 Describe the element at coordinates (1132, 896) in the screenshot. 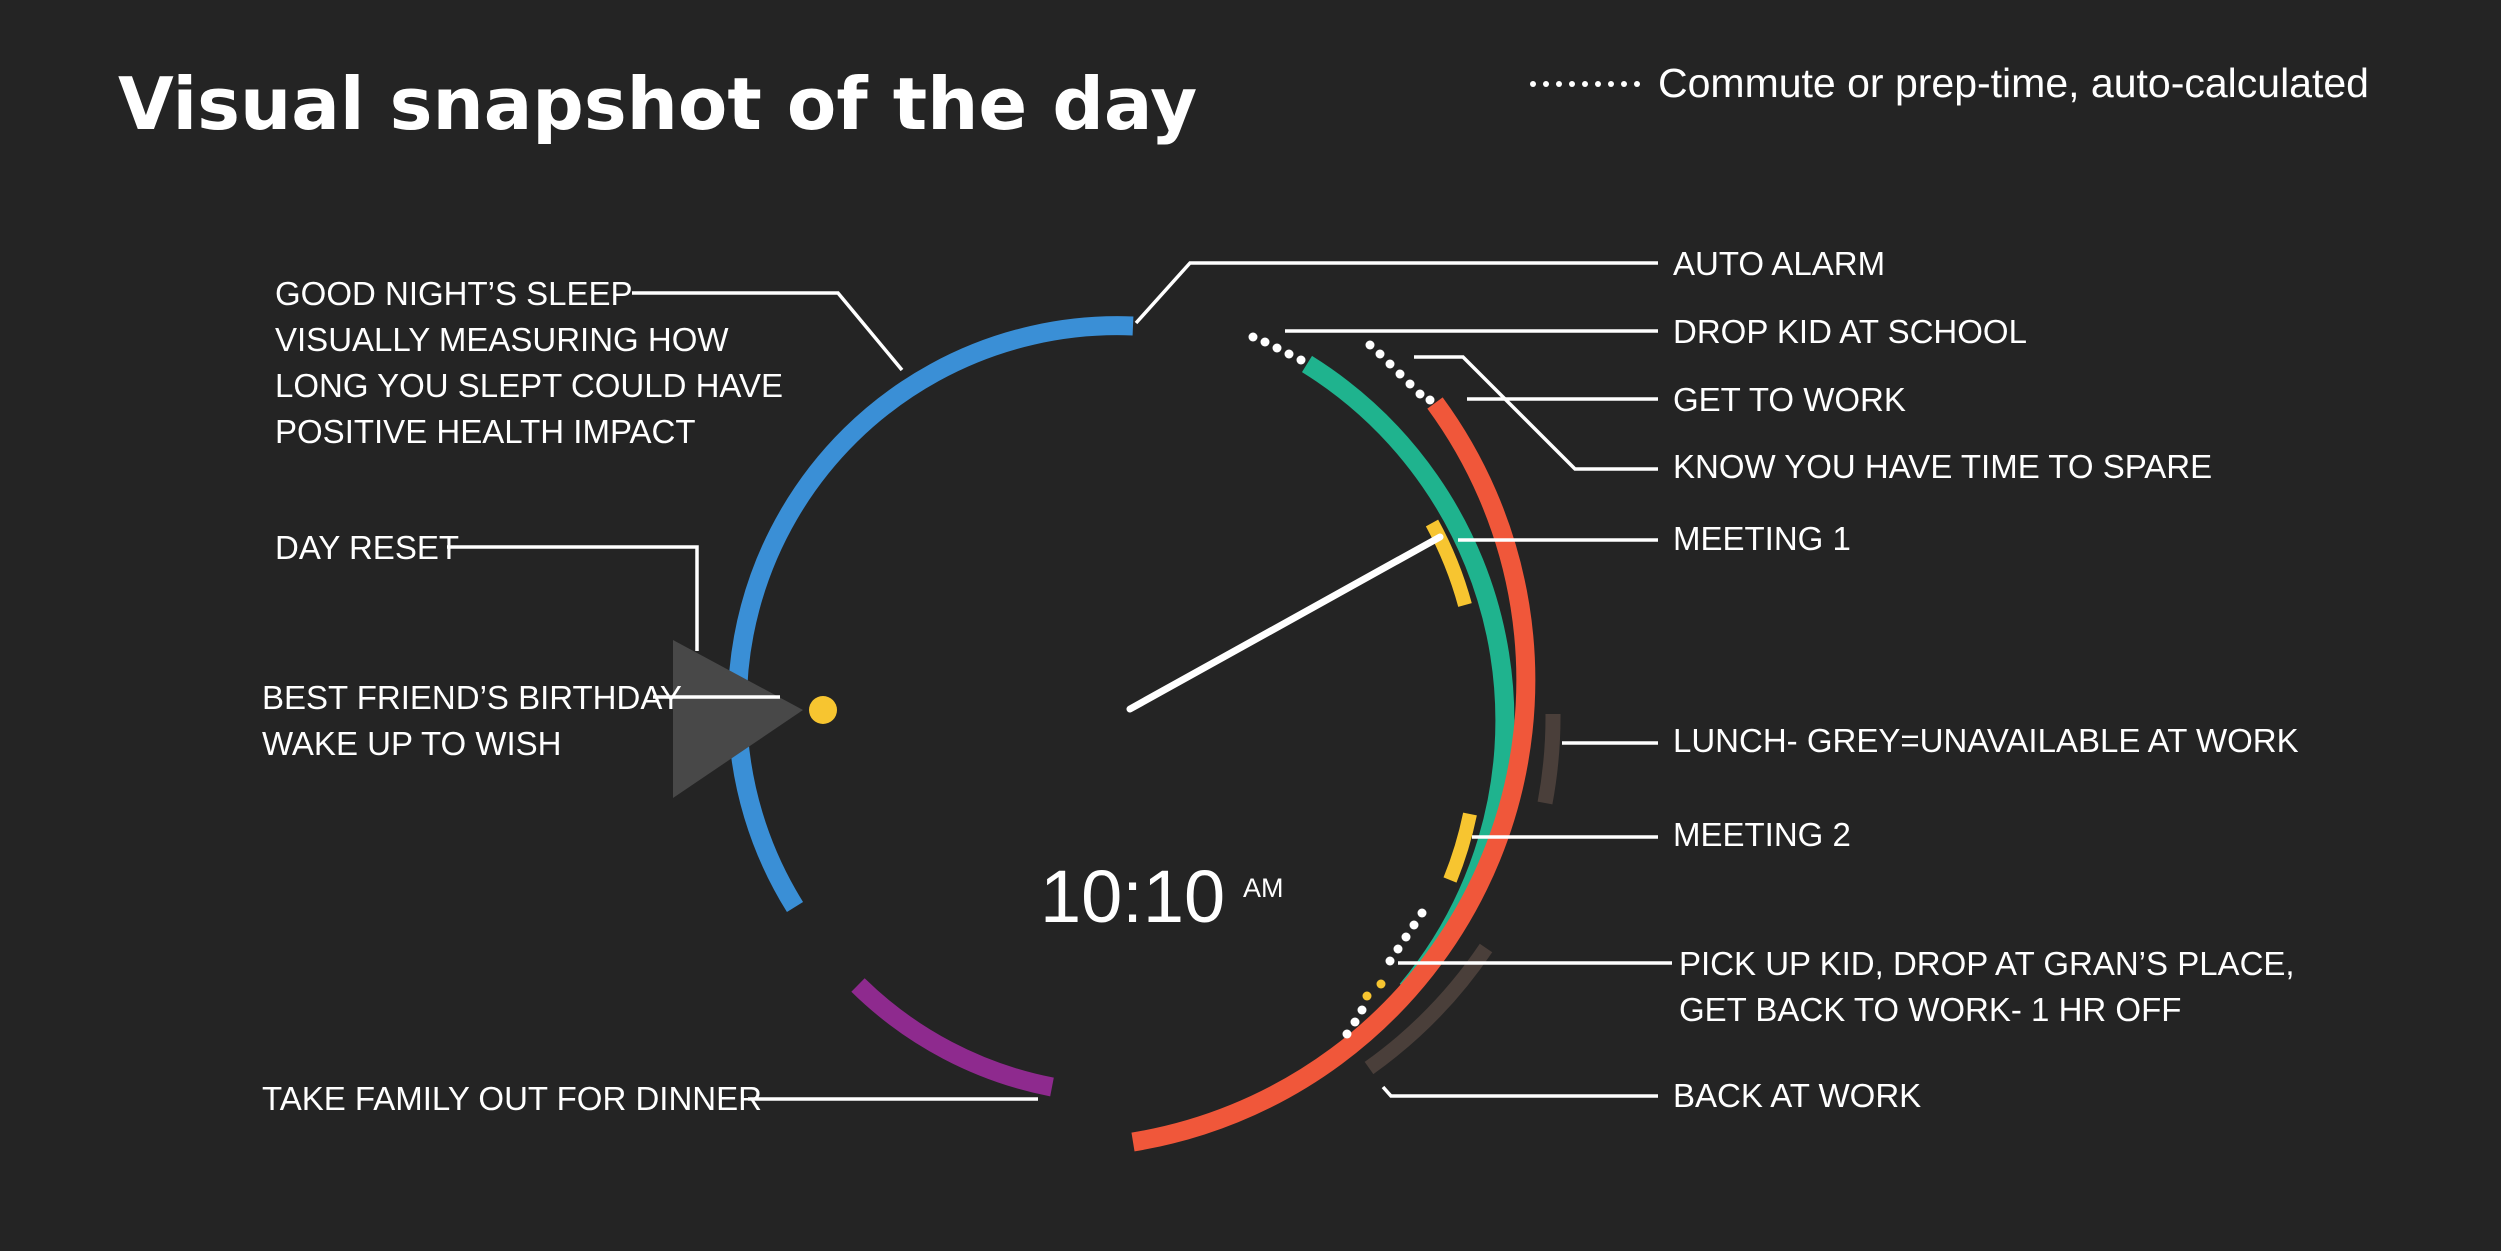

I see `clock-time: 10:10` at that location.